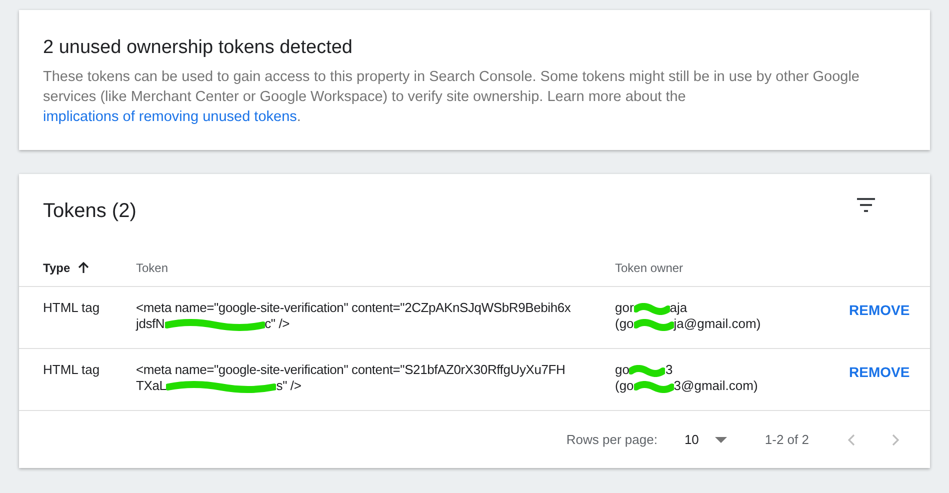 The height and width of the screenshot is (493, 949). What do you see at coordinates (351, 378) in the screenshot?
I see `token-cell-text: <meta name="google-site-verification" content="S21bfAZ0rX30RffgUyXu7FH TXaL s" />` at bounding box center [351, 378].